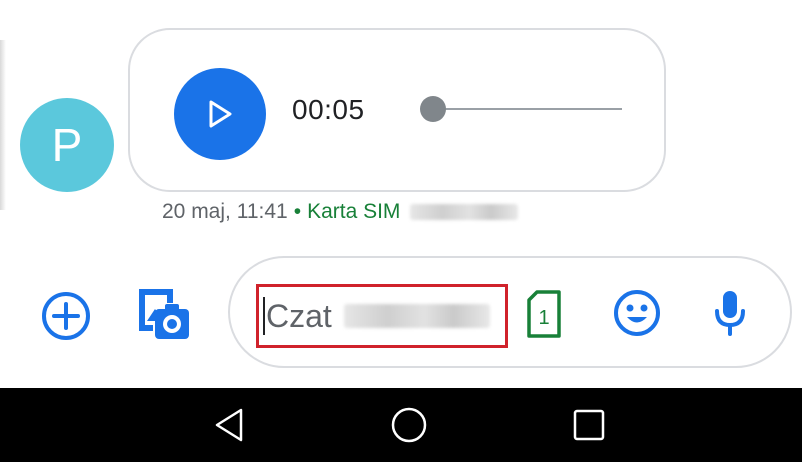  I want to click on microphone-icon, so click(730, 313).